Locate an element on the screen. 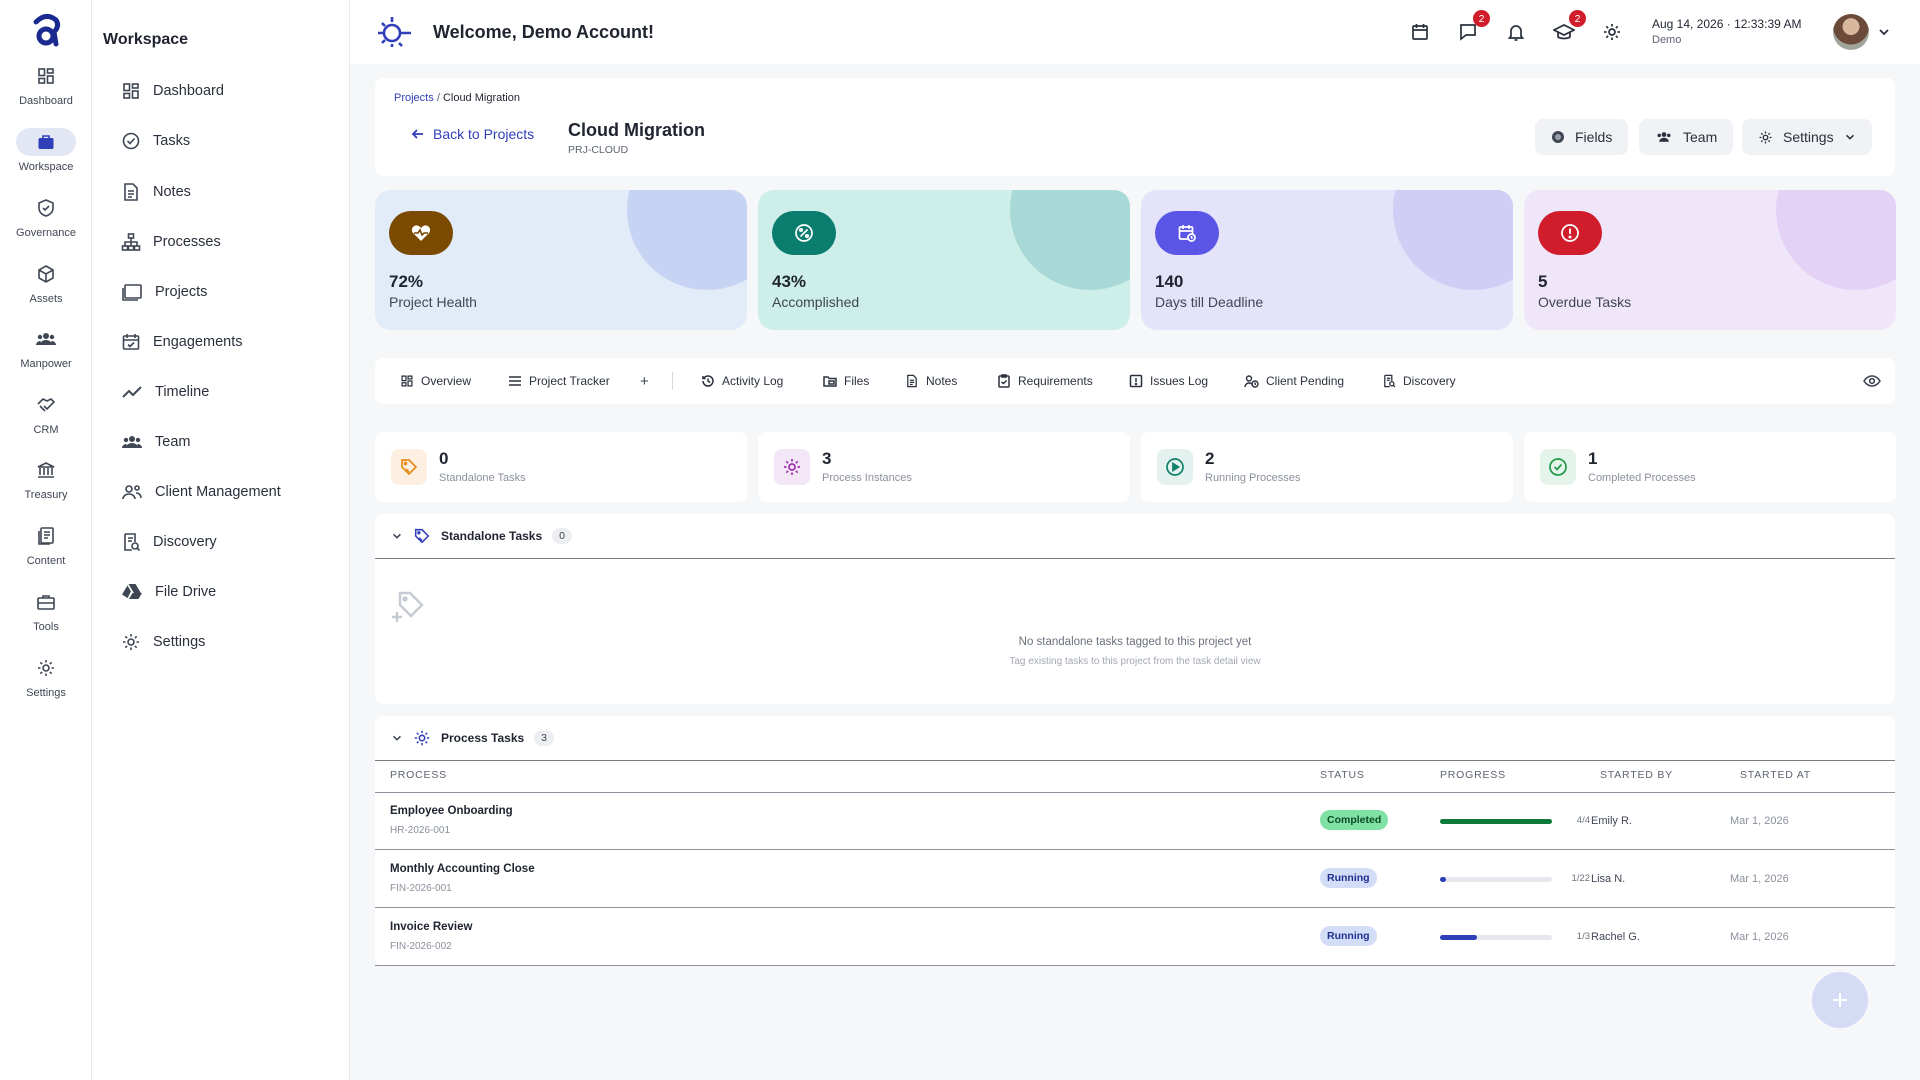 The width and height of the screenshot is (1920, 1080). shield-icon is located at coordinates (46, 208).